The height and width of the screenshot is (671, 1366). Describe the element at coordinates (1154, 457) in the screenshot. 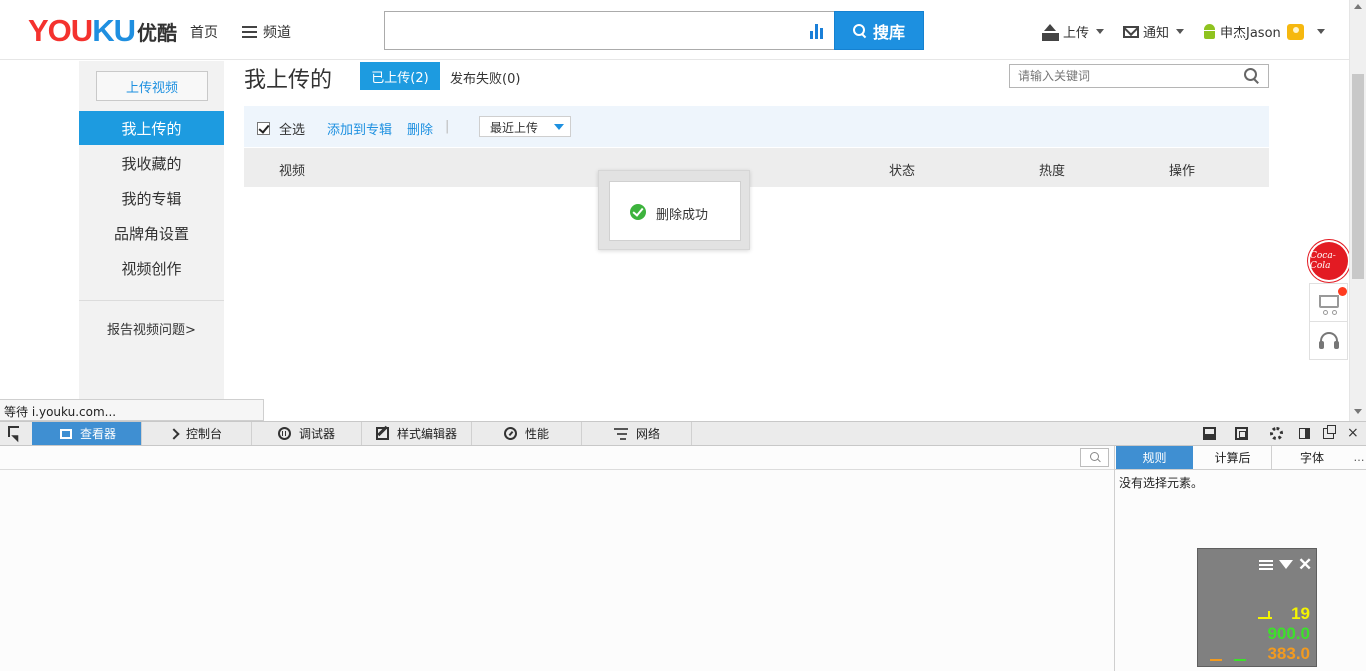

I see `tab-rules: 规则` at that location.